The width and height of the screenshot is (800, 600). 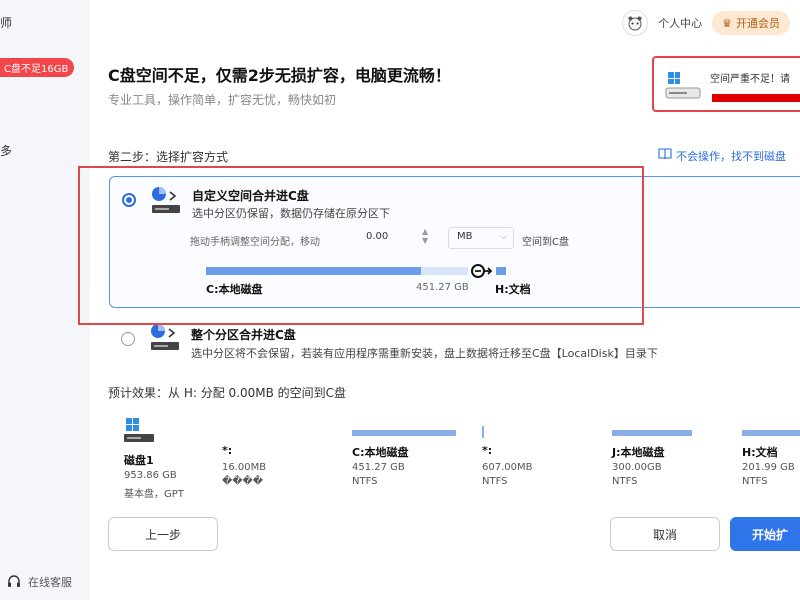 I want to click on partition-name: H:文档, so click(x=760, y=452).